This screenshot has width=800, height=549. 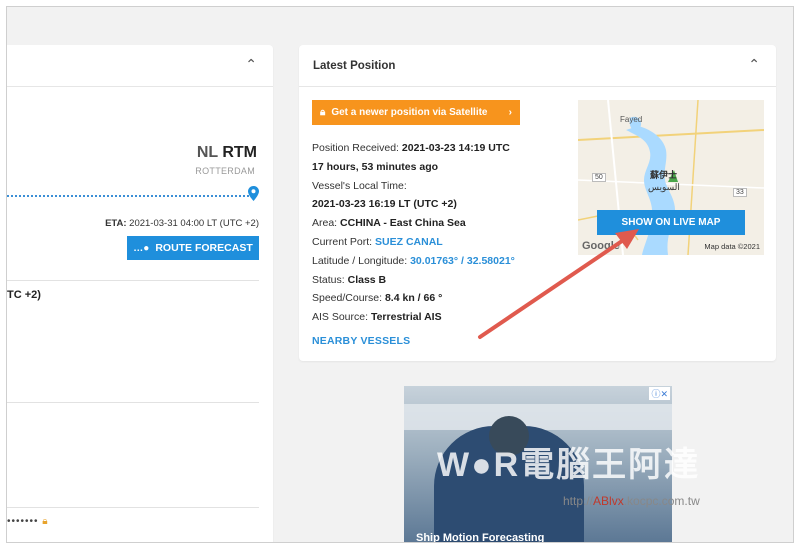 What do you see at coordinates (182, 223) in the screenshot?
I see `eta-text: ETA: 2021-03-31 04:00 LT (UTC +2)` at bounding box center [182, 223].